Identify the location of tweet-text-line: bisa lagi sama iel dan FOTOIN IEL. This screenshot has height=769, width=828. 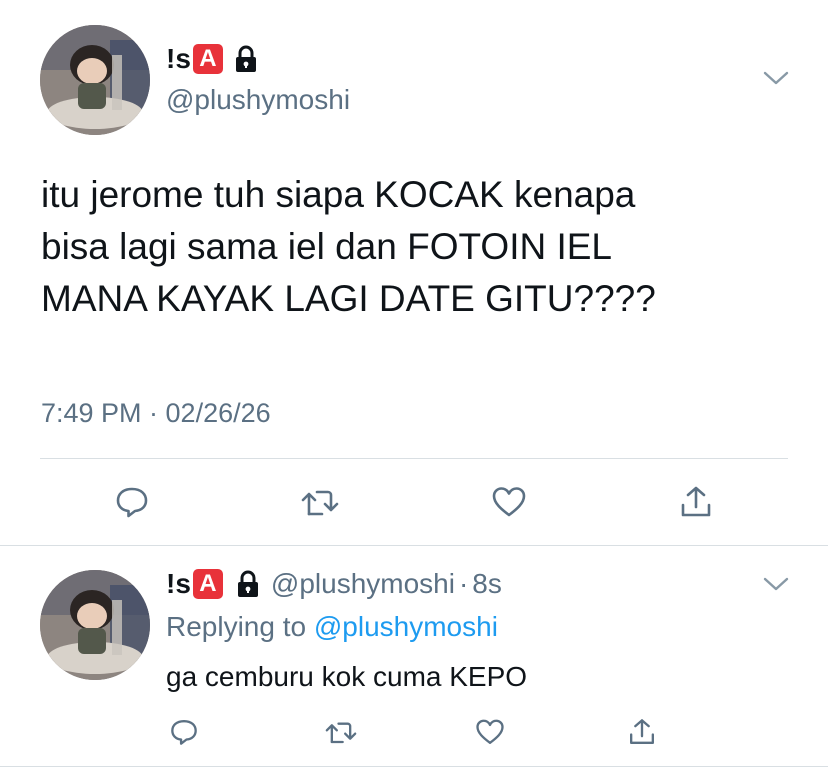
(327, 246).